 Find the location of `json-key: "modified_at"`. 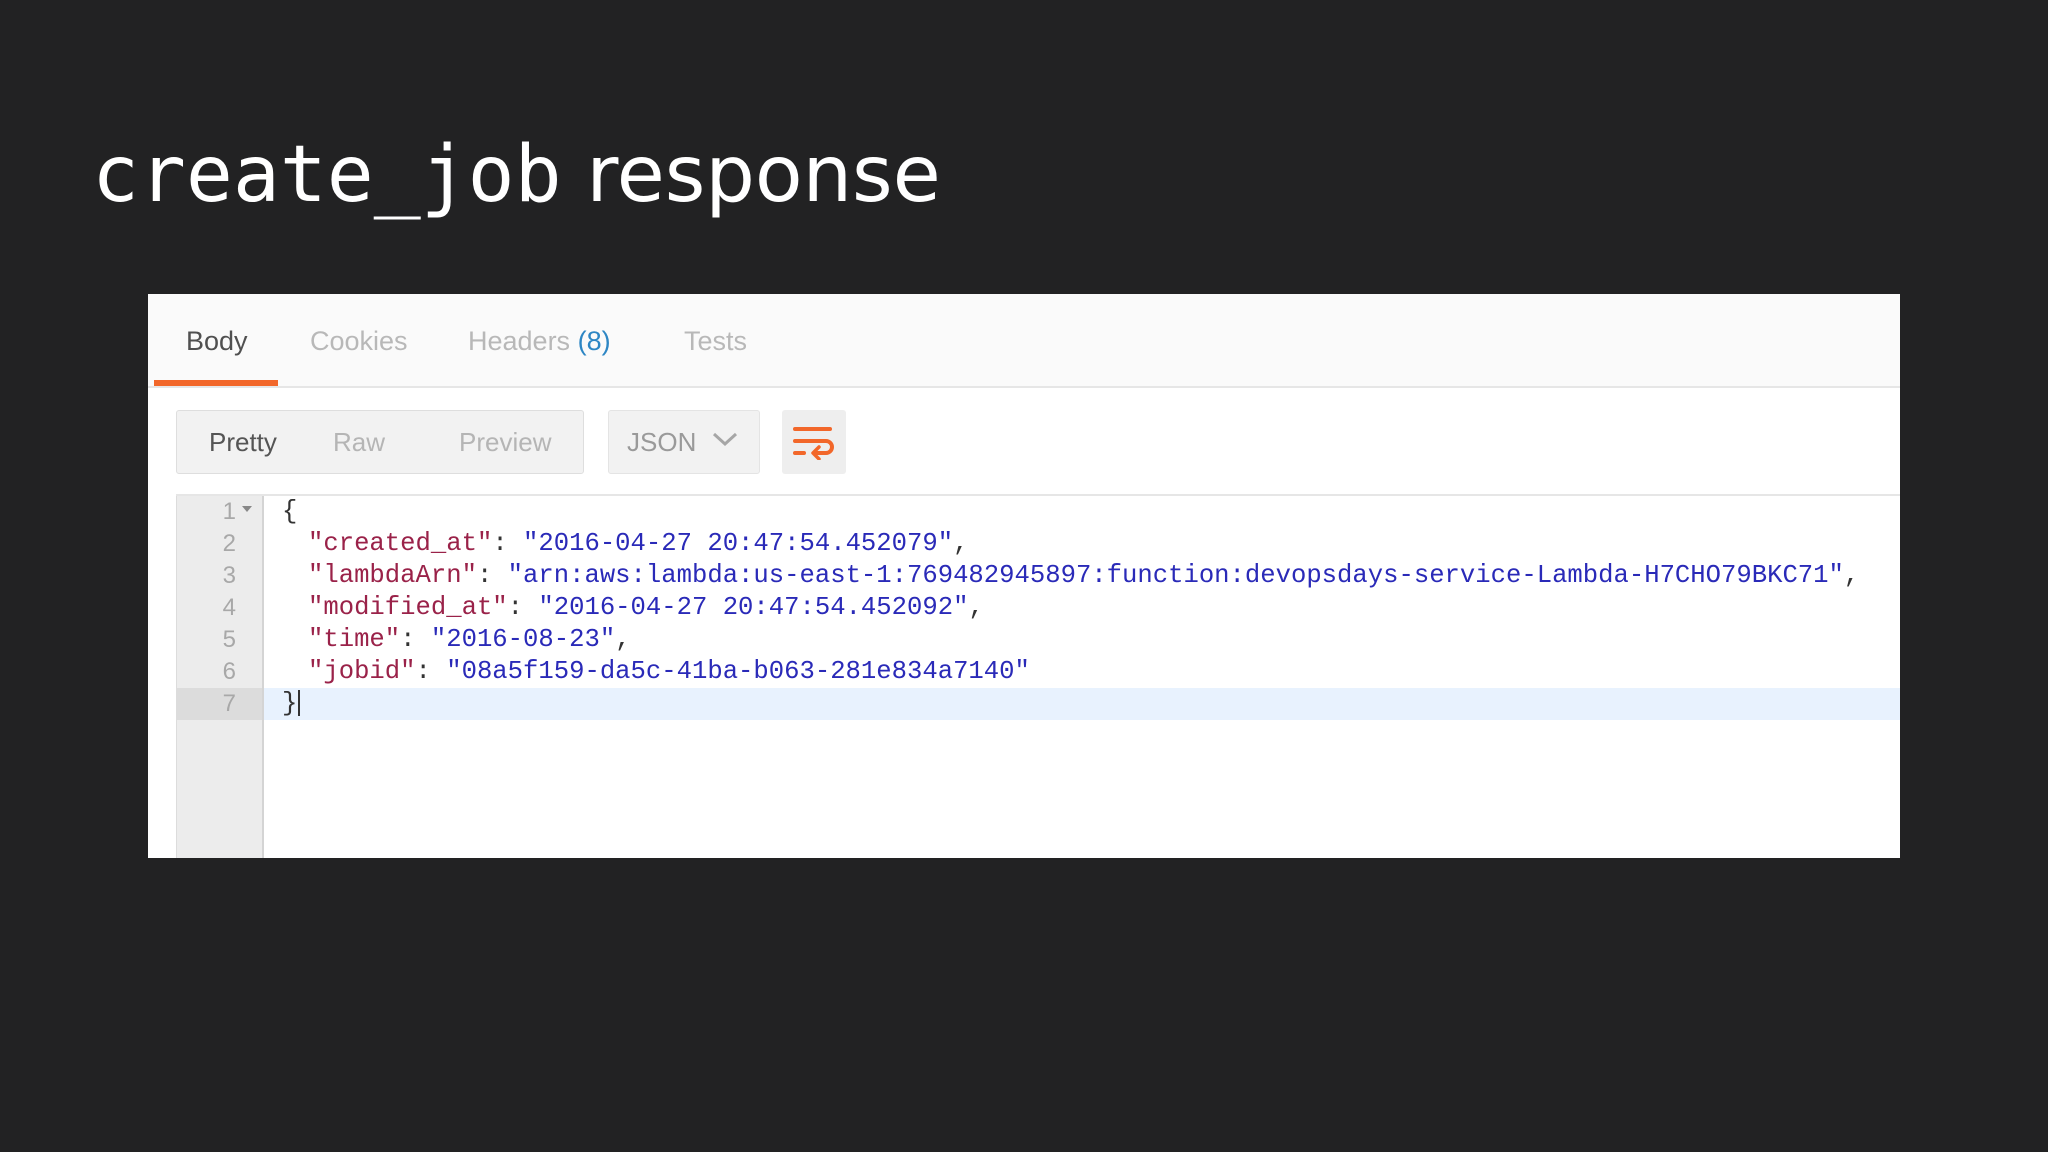

json-key: "modified_at" is located at coordinates (408, 607).